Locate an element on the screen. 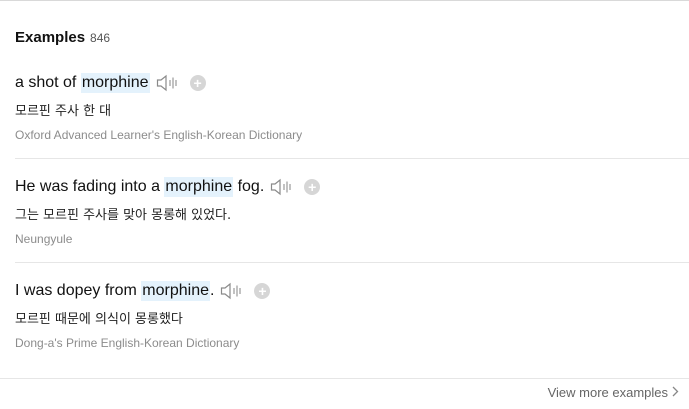 This screenshot has width=689, height=409. example-sentence: I was dopey from morphine . + is located at coordinates (352, 291).